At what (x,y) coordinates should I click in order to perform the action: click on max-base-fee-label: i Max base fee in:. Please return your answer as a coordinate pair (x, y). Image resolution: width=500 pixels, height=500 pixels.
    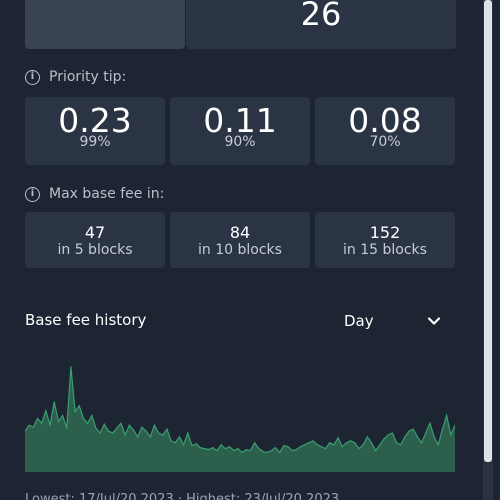
    Looking at the image, I should click on (94, 194).